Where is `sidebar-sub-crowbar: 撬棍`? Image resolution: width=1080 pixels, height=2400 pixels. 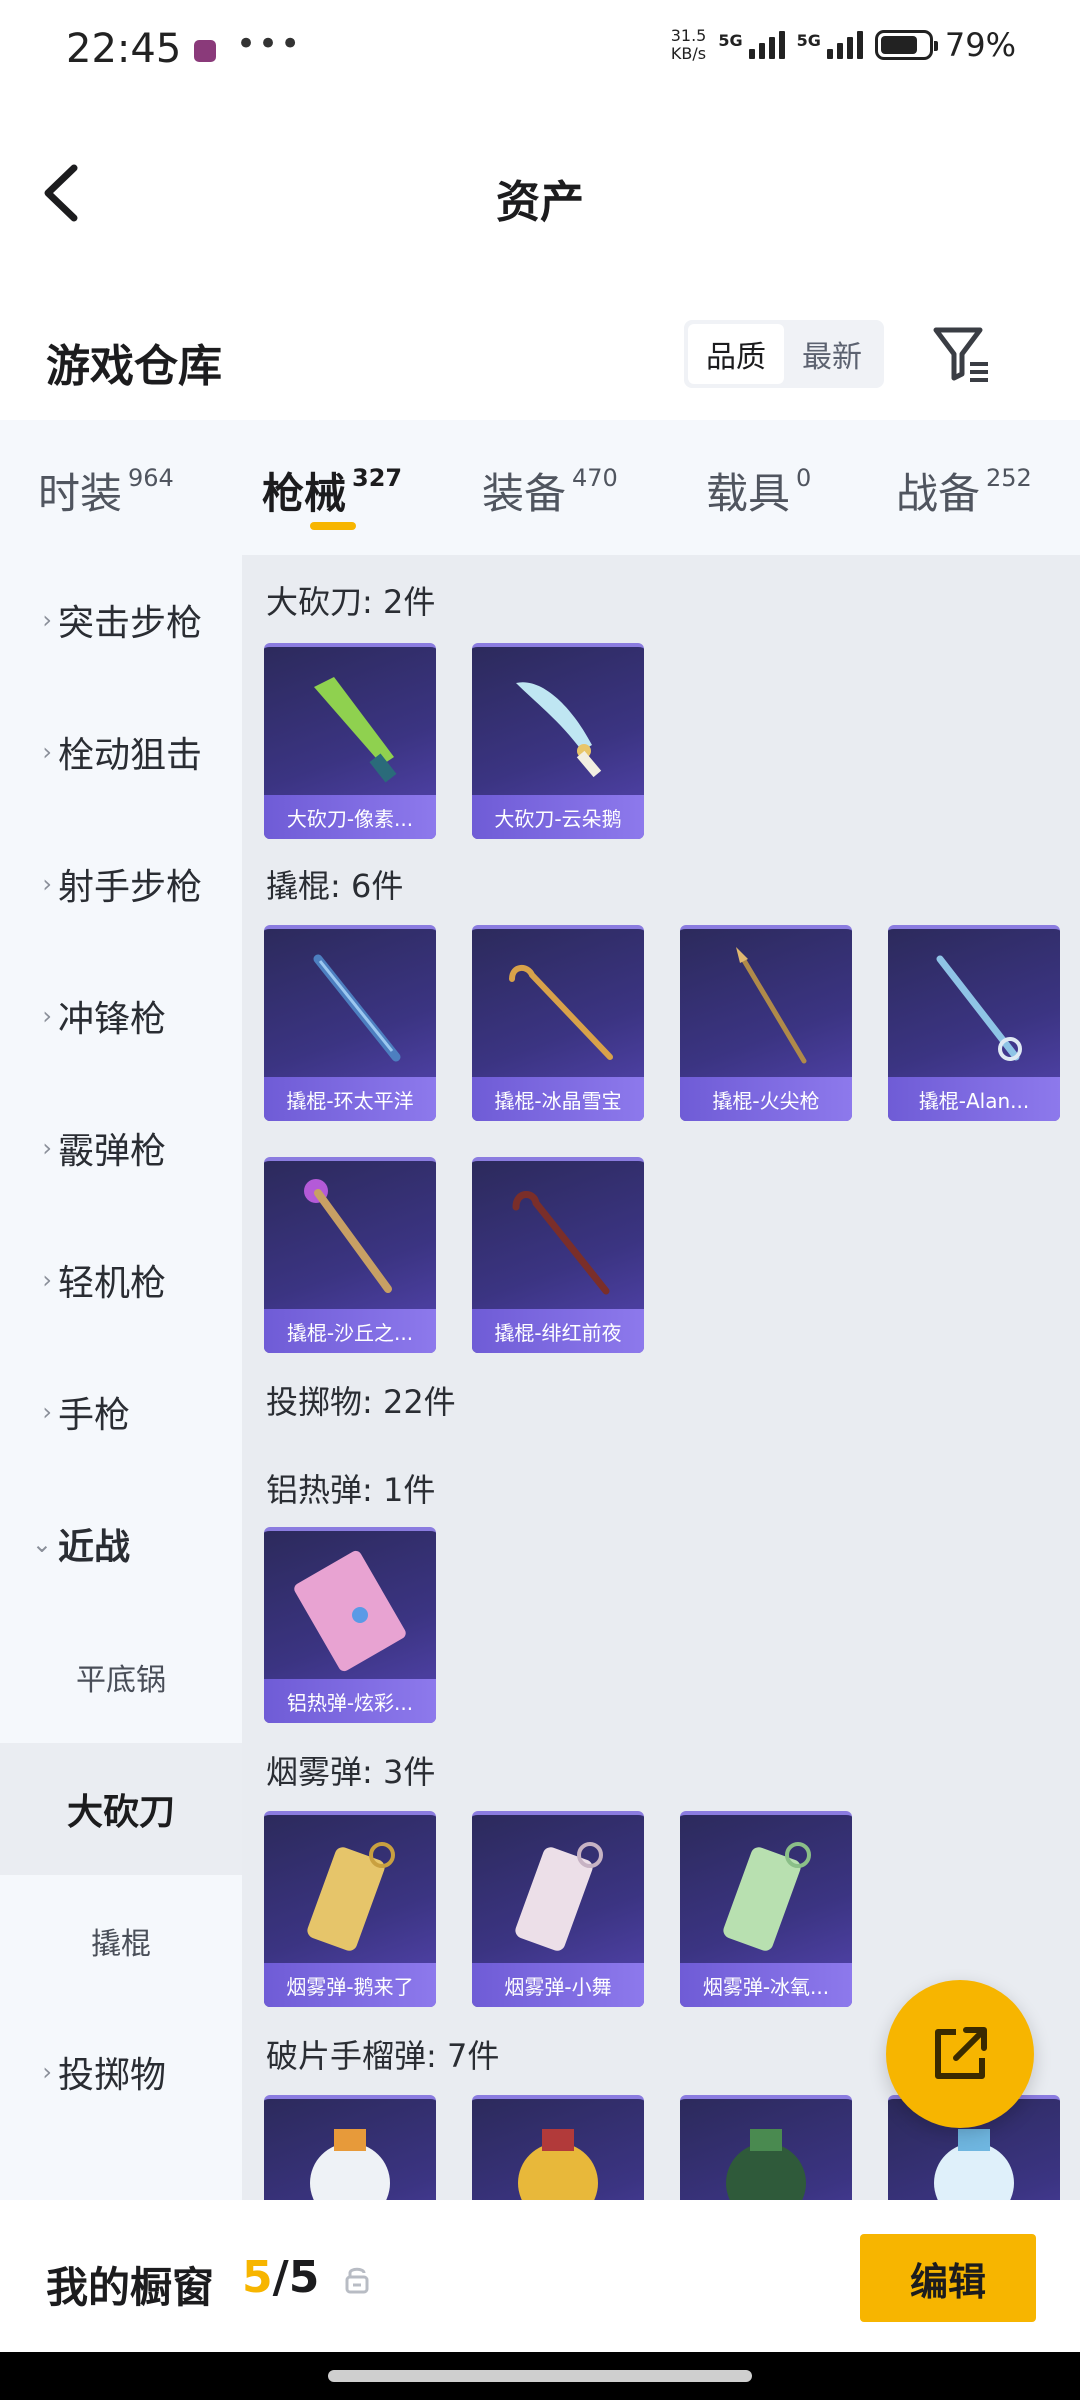 sidebar-sub-crowbar: 撬棍 is located at coordinates (121, 1941).